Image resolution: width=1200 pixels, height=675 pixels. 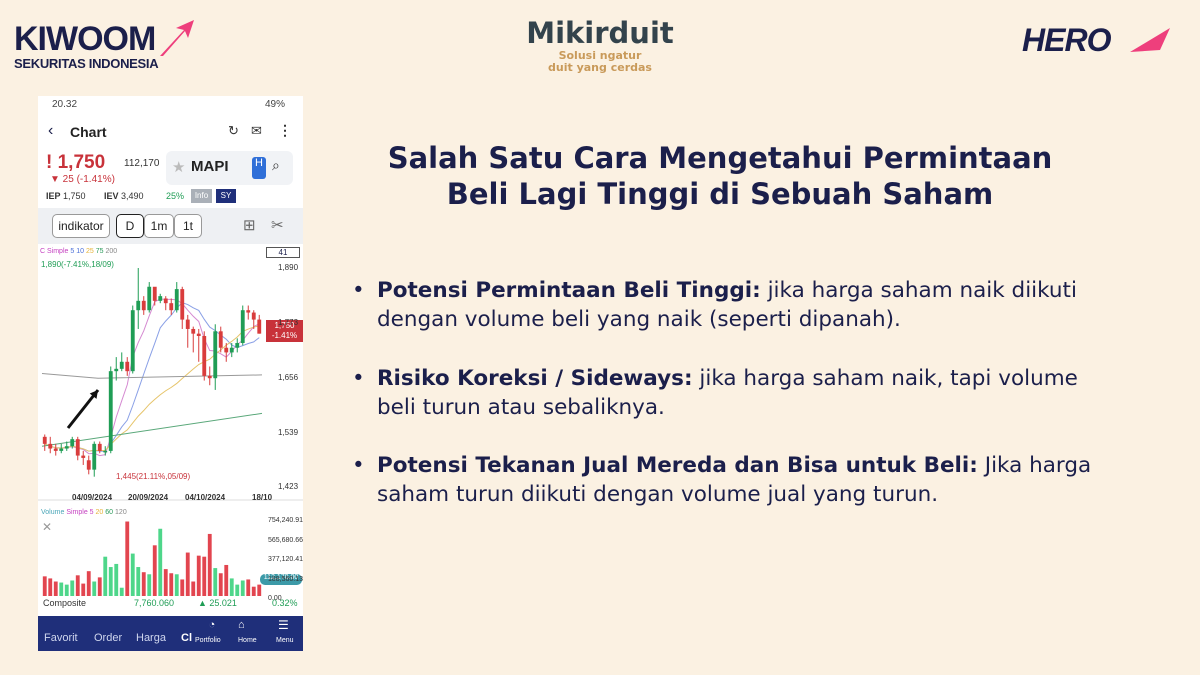 I want to click on sy-button: SY, so click(x=226, y=196).